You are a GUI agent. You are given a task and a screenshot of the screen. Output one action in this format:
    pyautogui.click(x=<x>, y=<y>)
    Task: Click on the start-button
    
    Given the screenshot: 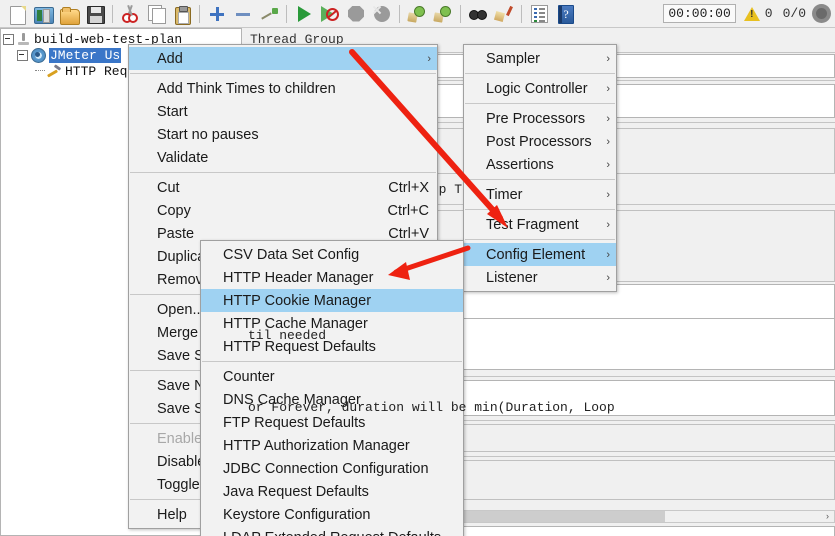 What is the action you would take?
    pyautogui.click(x=304, y=14)
    